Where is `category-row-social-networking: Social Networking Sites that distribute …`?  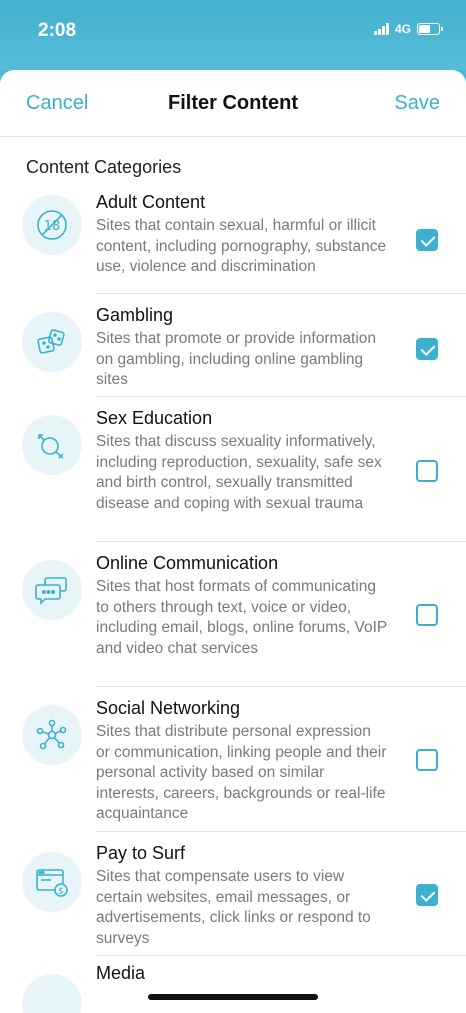 category-row-social-networking: Social Networking Sites that distribute … is located at coordinates (233, 759).